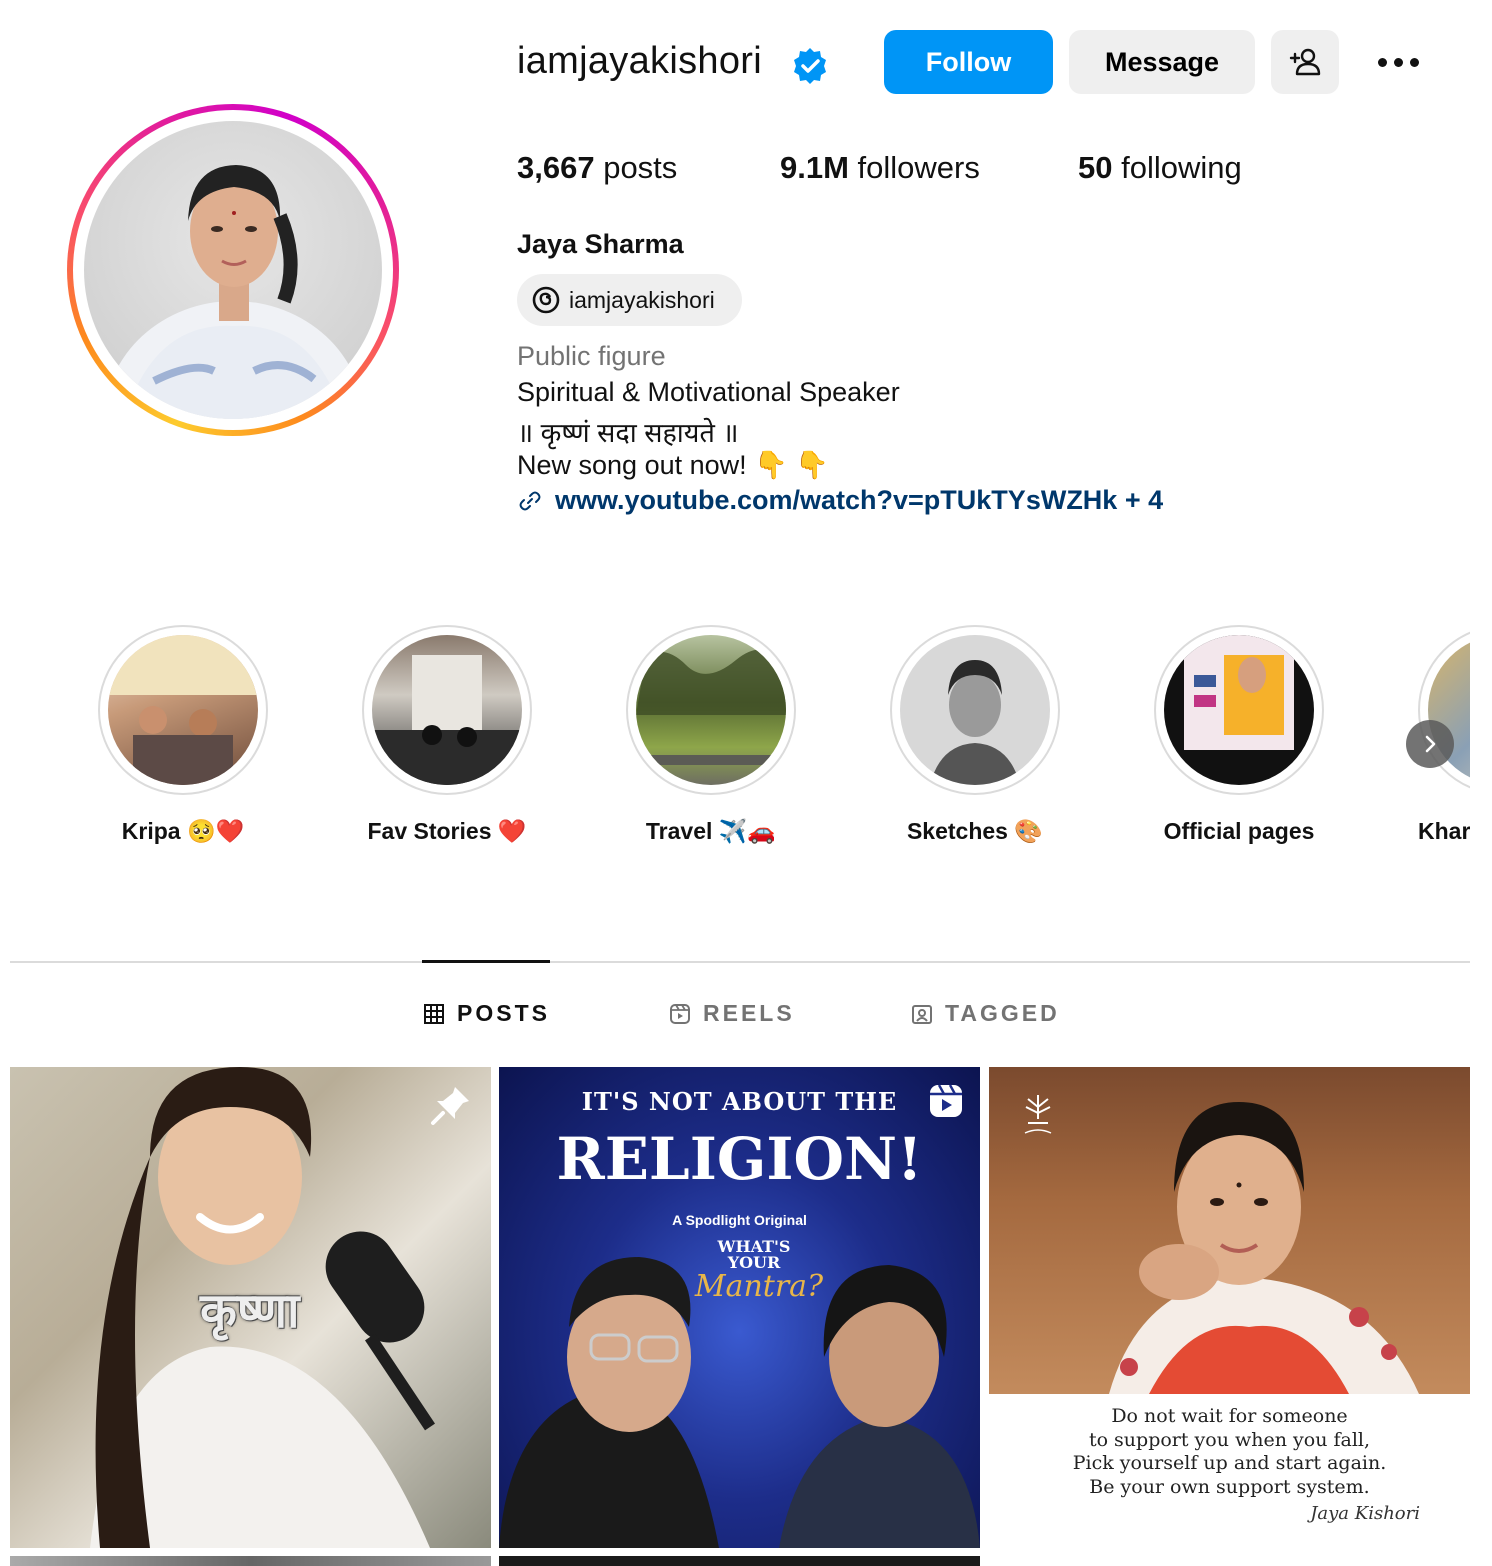 Image resolution: width=1492 pixels, height=1566 pixels. Describe the element at coordinates (250, 1311) in the screenshot. I see `post-overlay-text: कृष्णा` at that location.